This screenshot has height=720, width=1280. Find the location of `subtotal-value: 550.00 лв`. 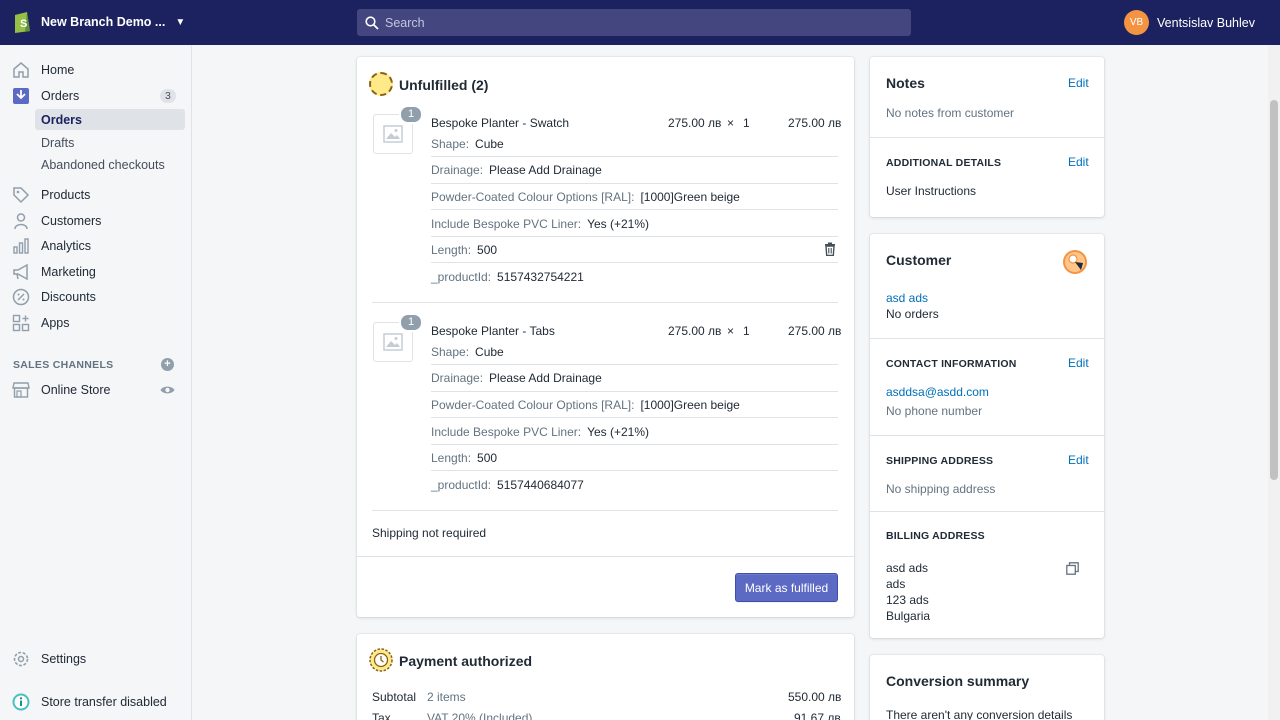

subtotal-value: 550.00 лв is located at coordinates (815, 697).